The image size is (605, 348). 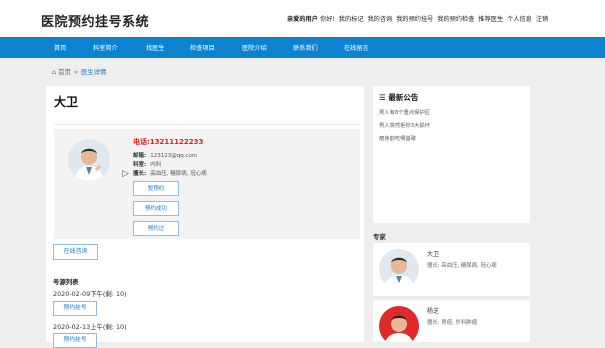 What do you see at coordinates (384, 97) in the screenshot?
I see `list-icon: ☰` at bounding box center [384, 97].